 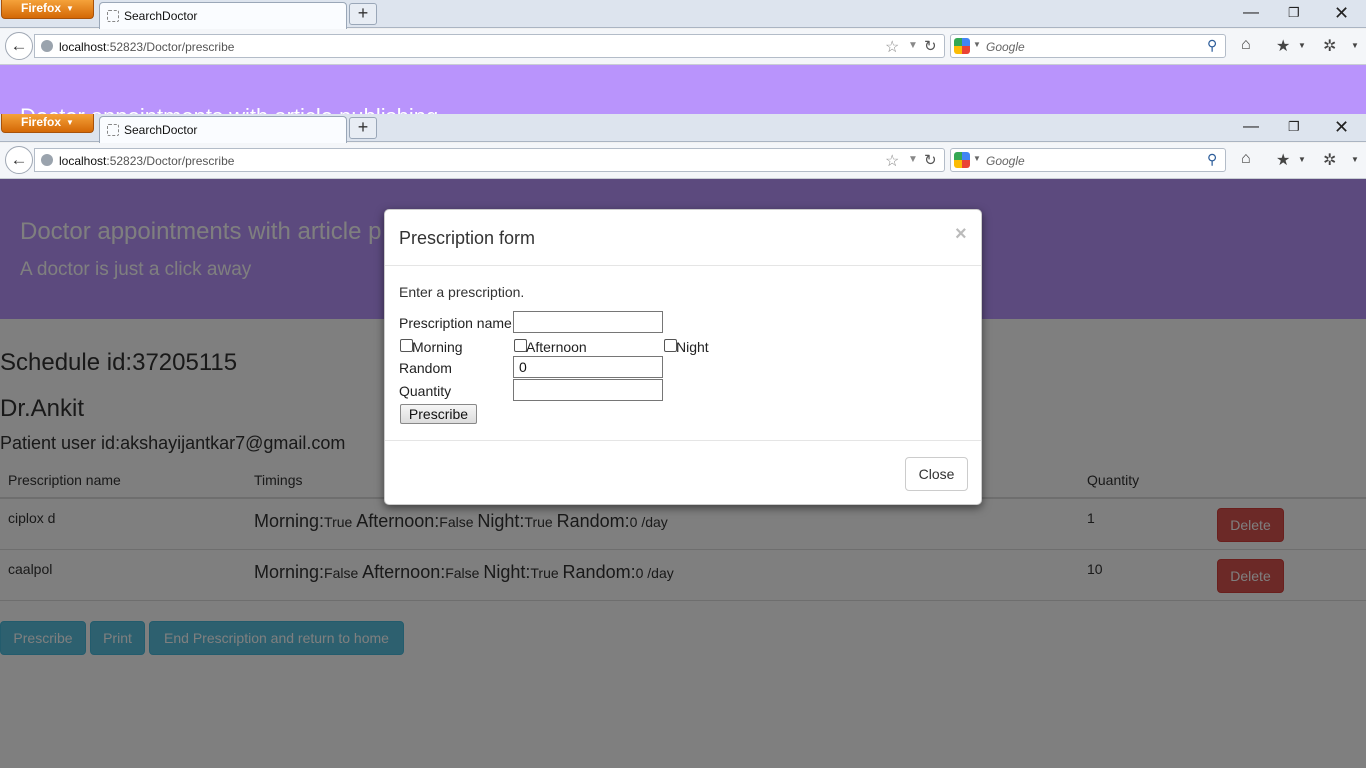 What do you see at coordinates (437, 347) in the screenshot?
I see `morning-label: Morning` at bounding box center [437, 347].